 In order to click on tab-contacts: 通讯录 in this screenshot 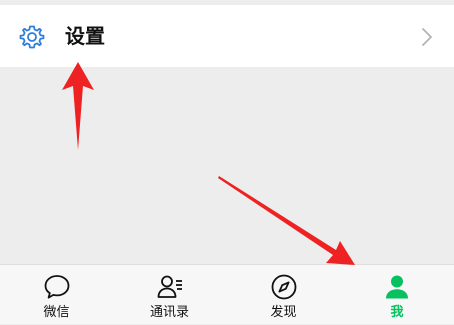, I will do `click(169, 295)`.